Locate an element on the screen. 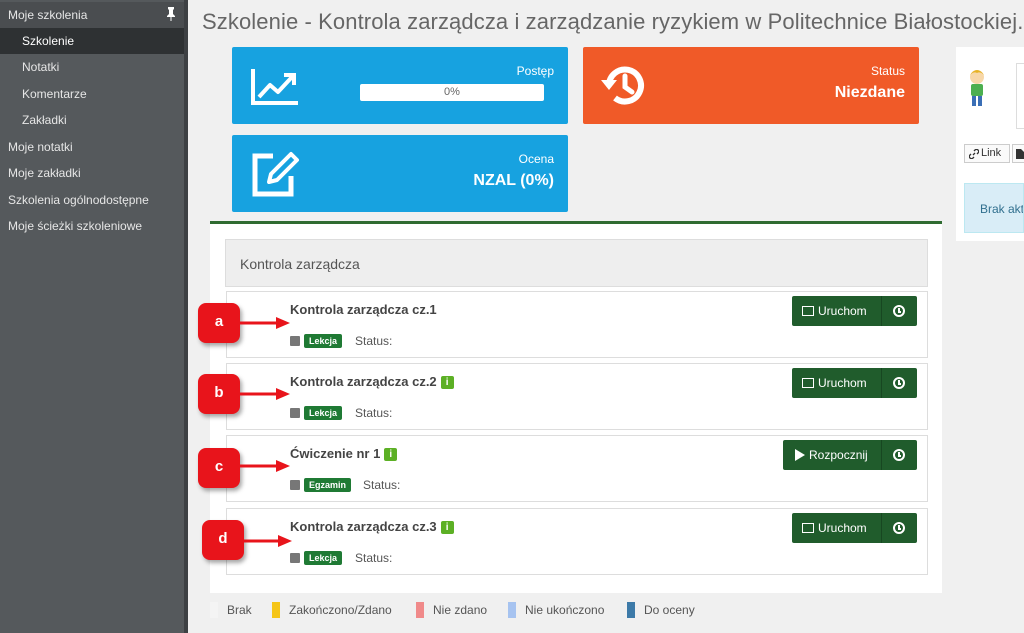 This screenshot has width=1024, height=633. edit-icon is located at coordinates (275, 174).